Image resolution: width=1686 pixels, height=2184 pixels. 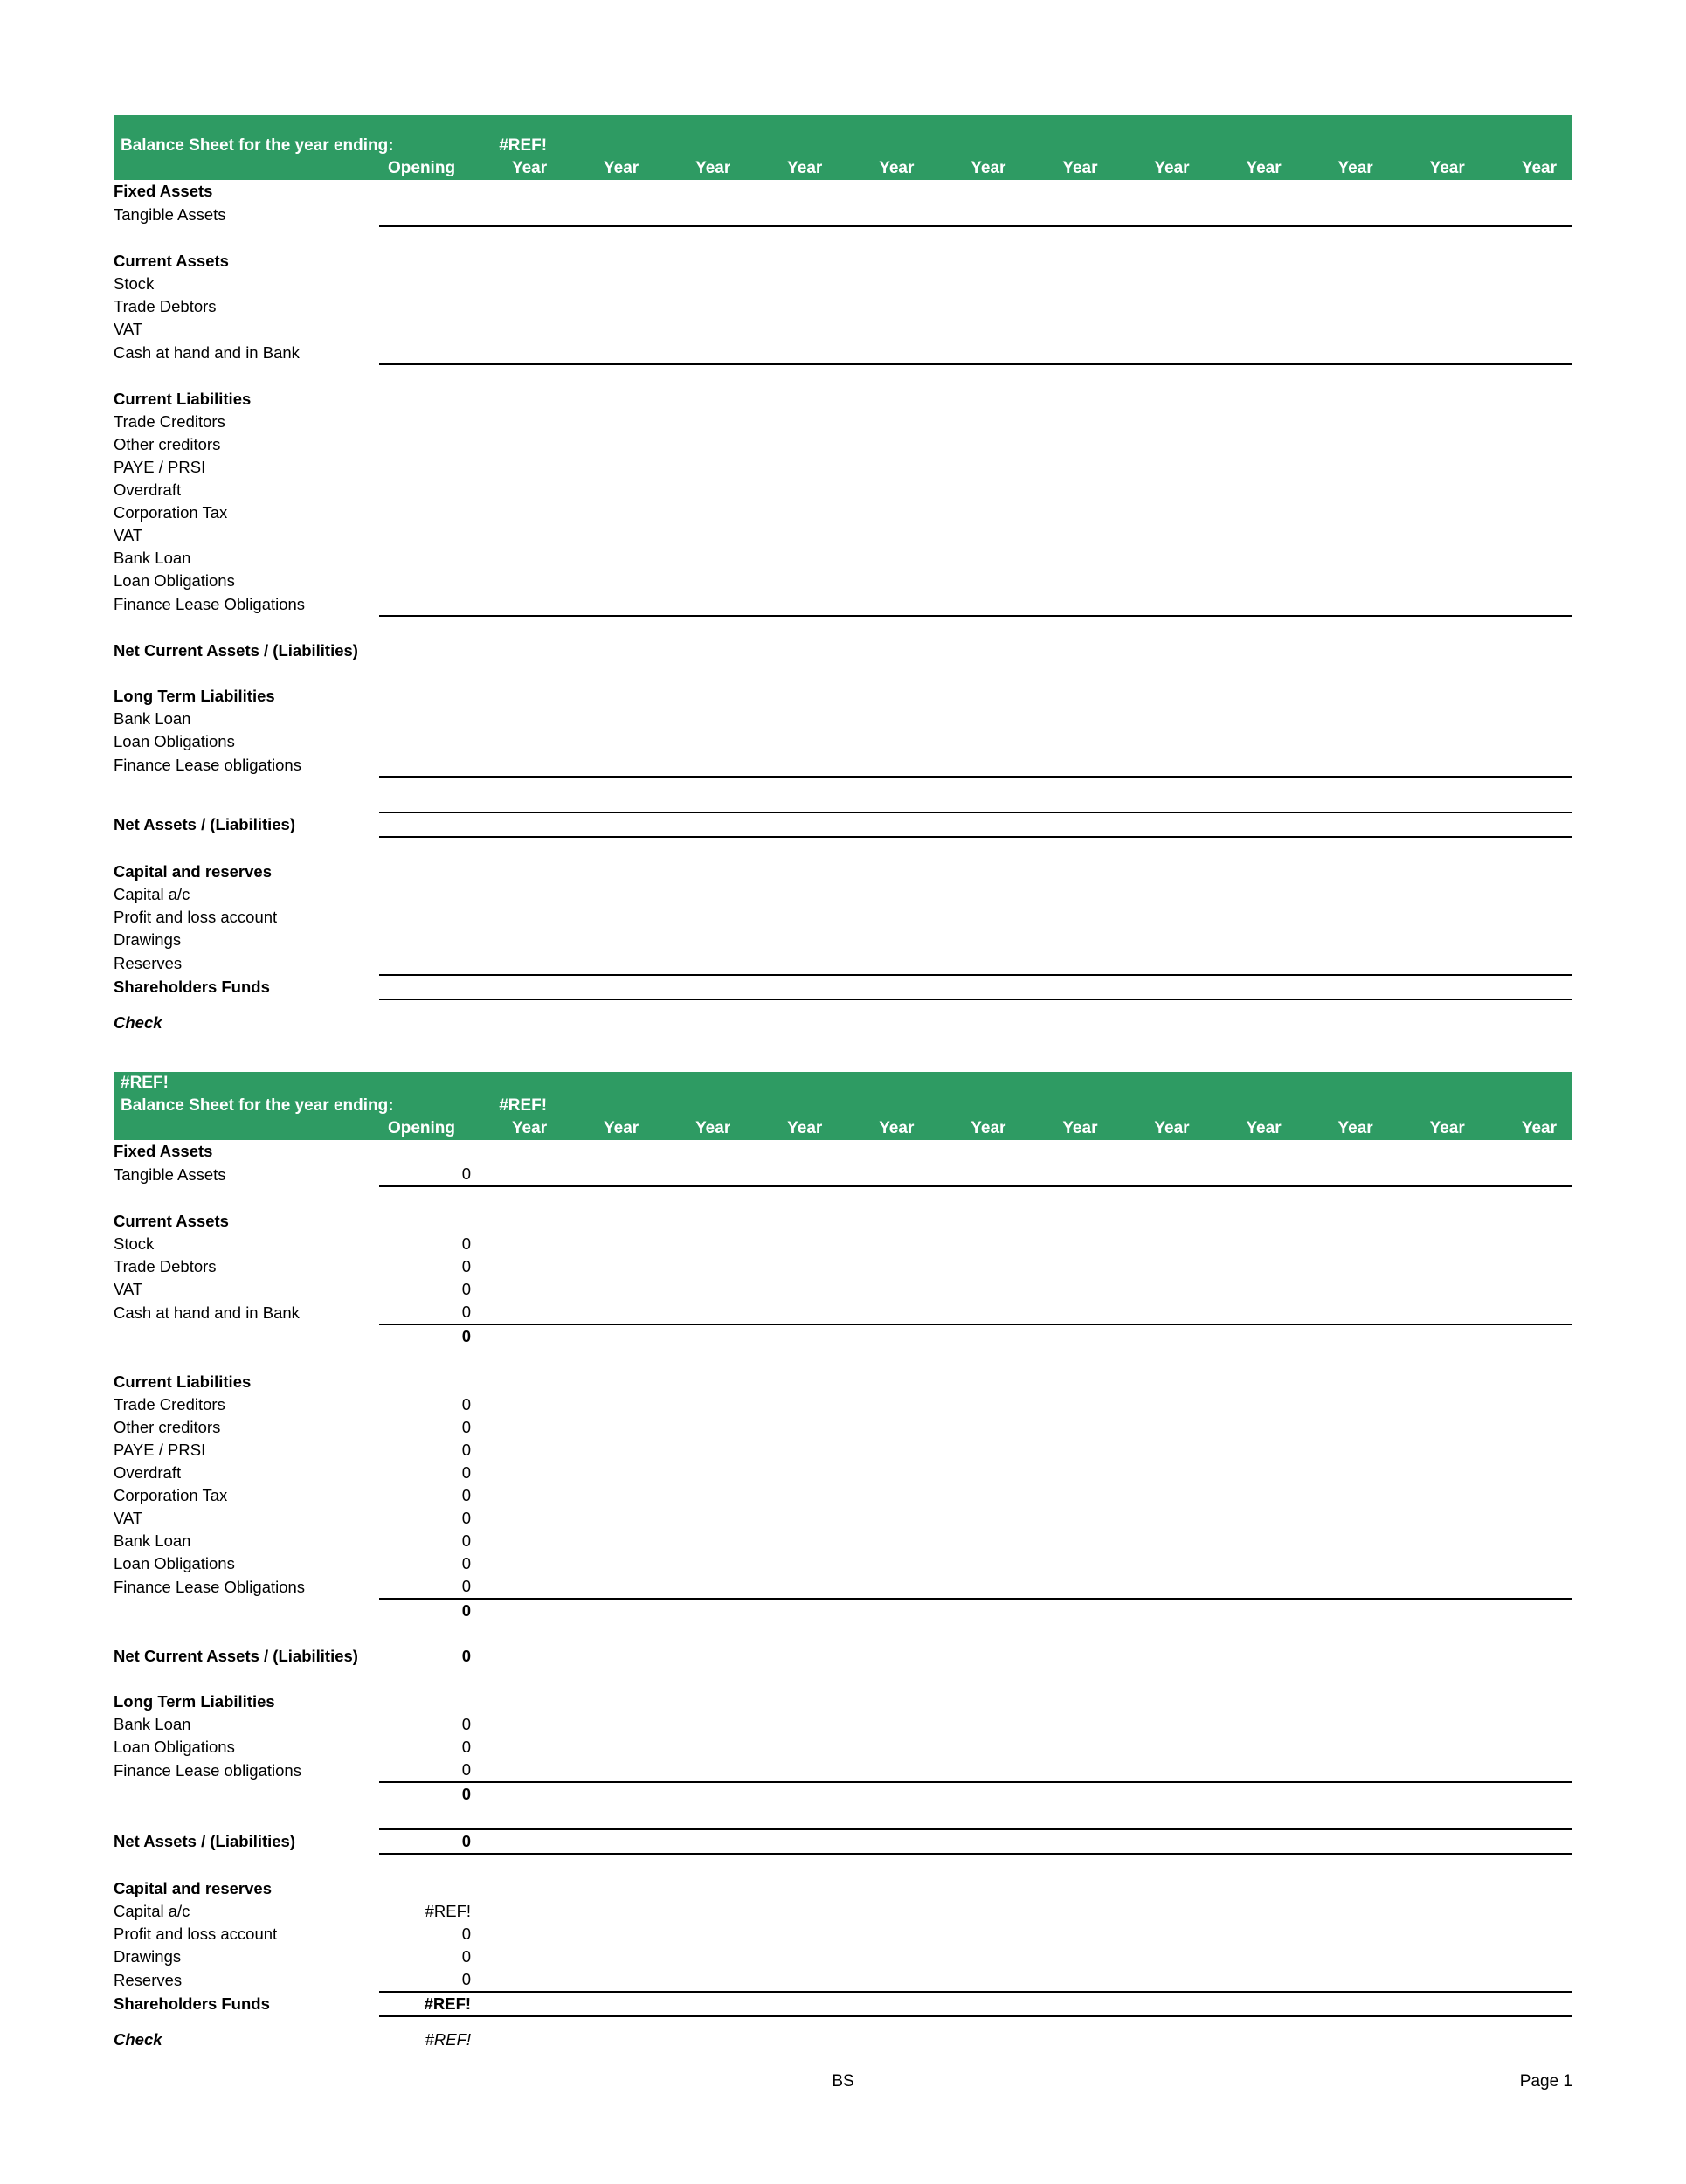 What do you see at coordinates (171, 1495) in the screenshot?
I see `line-item-label: Corporation Tax` at bounding box center [171, 1495].